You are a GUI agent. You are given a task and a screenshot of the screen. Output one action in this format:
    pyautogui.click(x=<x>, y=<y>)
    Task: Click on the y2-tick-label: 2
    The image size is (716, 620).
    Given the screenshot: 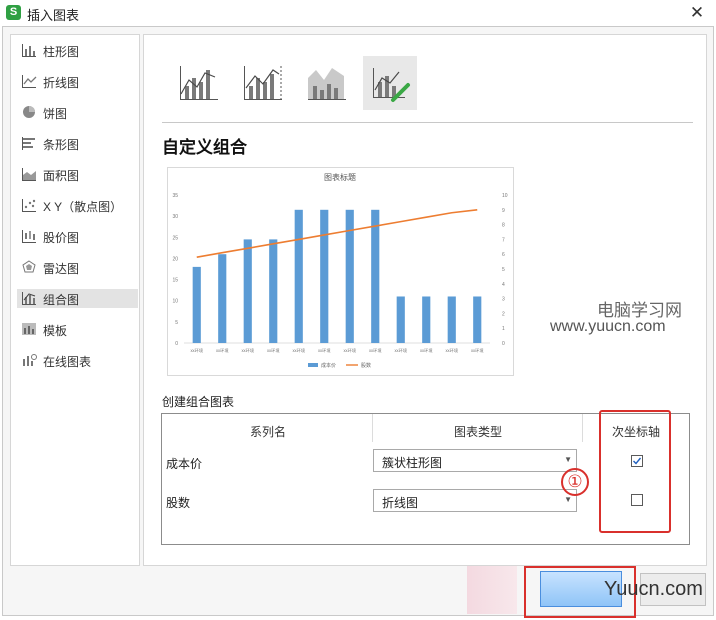 What is the action you would take?
    pyautogui.click(x=503, y=314)
    